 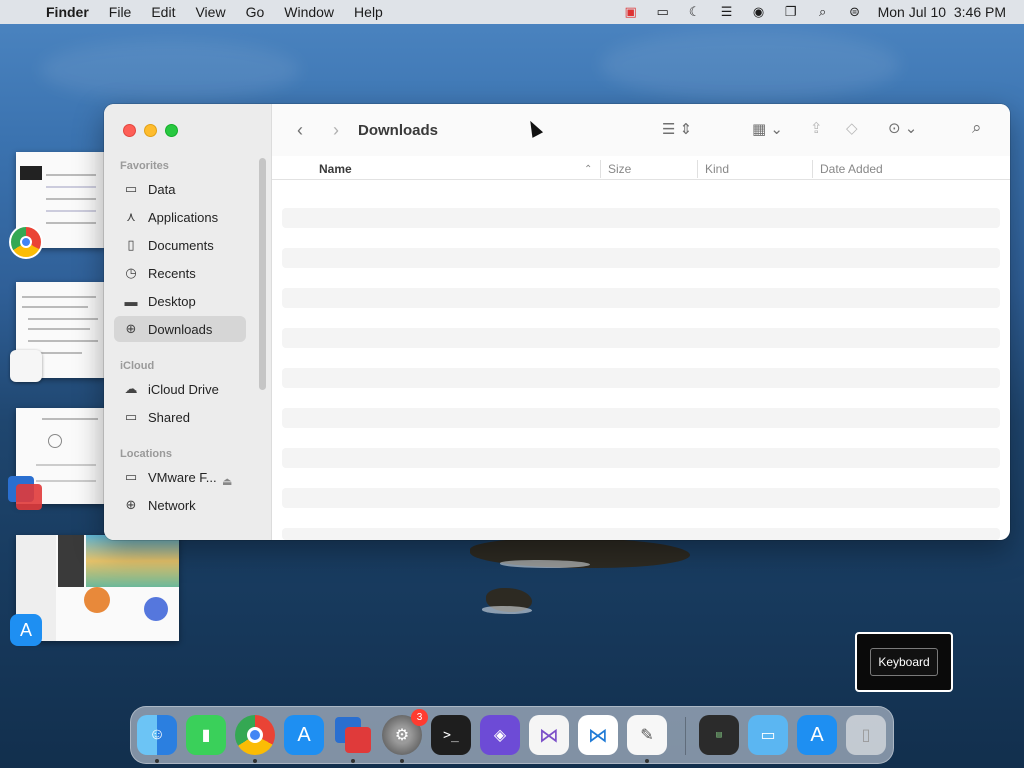 What do you see at coordinates (180, 417) in the screenshot?
I see `sidebar-item-shared: ▭ Shared` at bounding box center [180, 417].